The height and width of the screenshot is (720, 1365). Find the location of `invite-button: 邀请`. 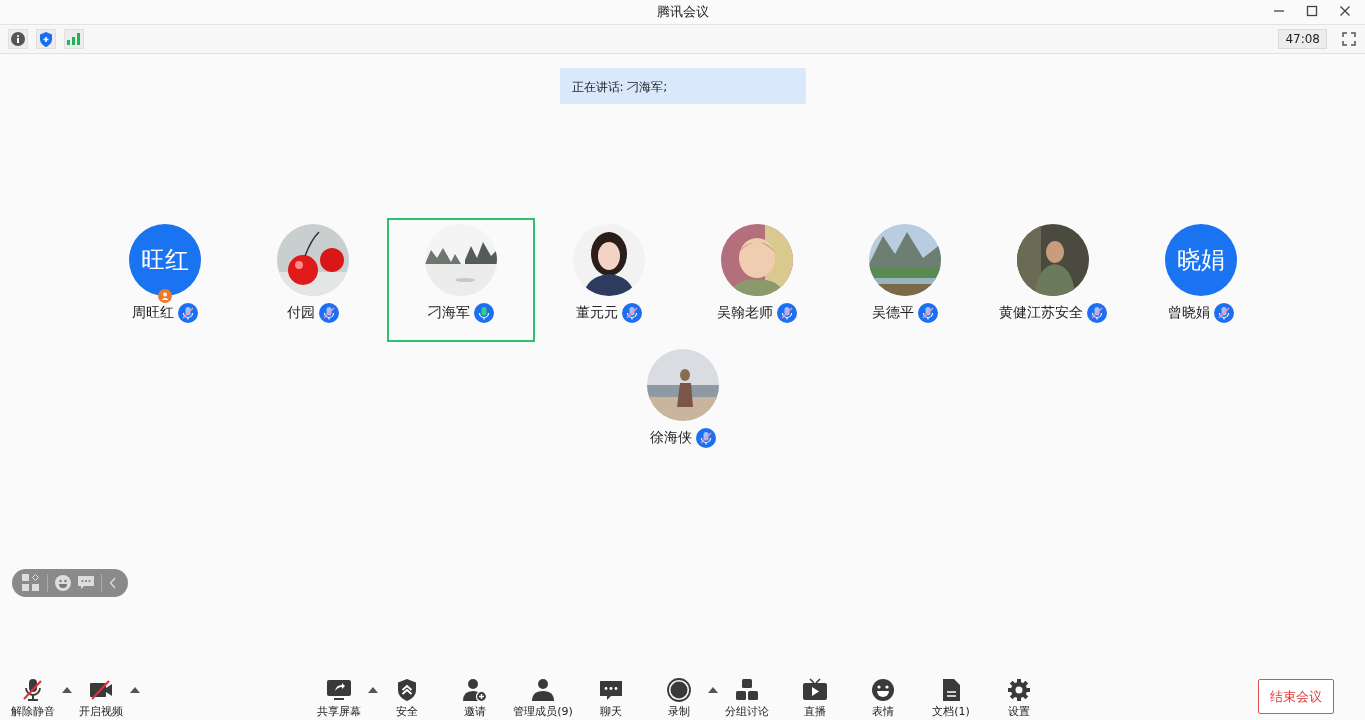

invite-button: 邀请 is located at coordinates (475, 698).